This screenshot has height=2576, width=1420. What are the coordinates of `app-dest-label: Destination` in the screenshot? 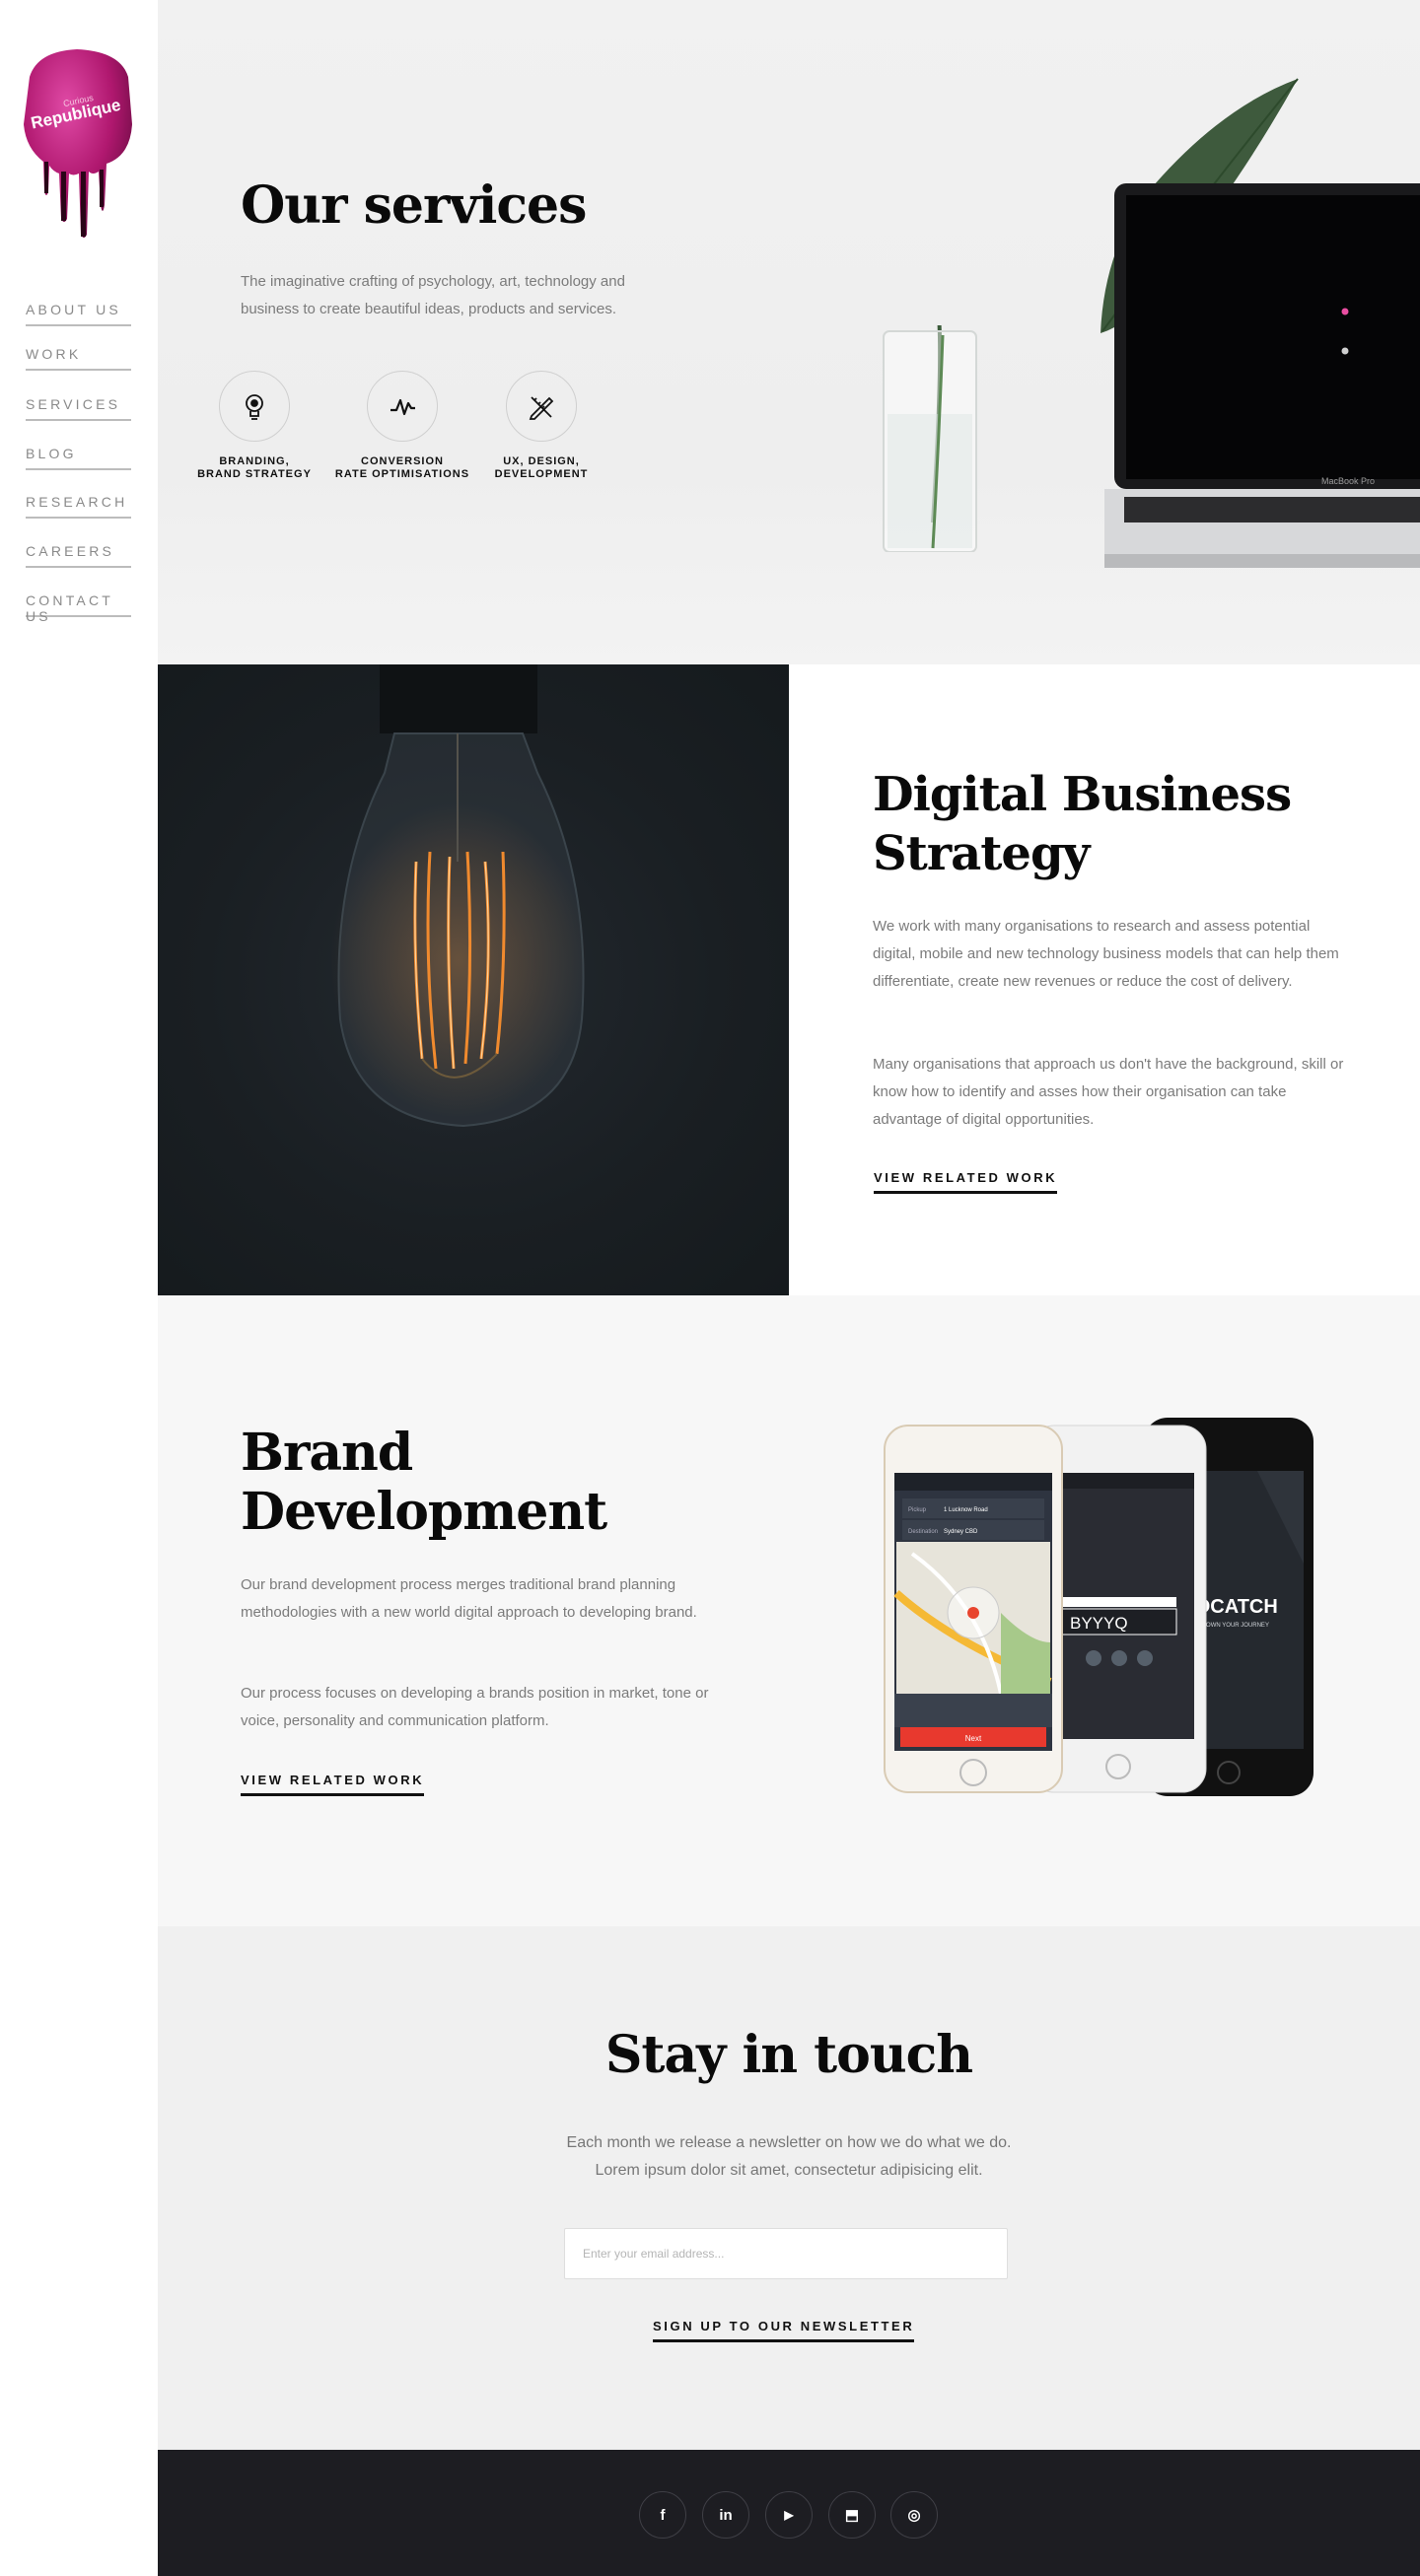 It's located at (923, 1532).